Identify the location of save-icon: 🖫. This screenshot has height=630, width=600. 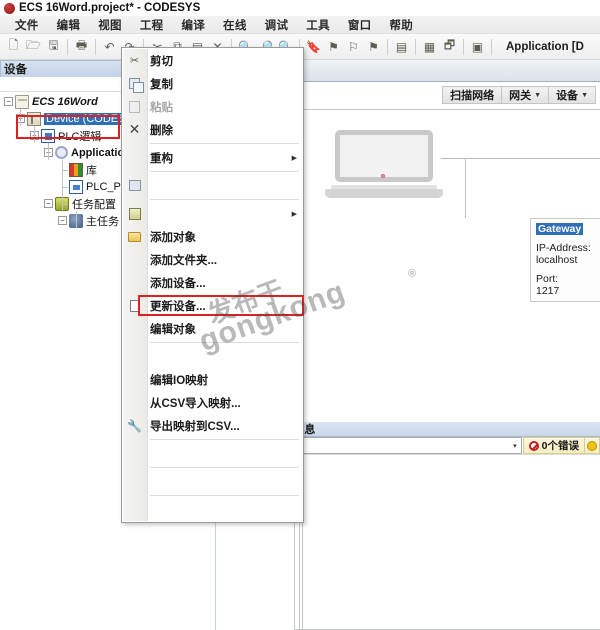
(53, 47).